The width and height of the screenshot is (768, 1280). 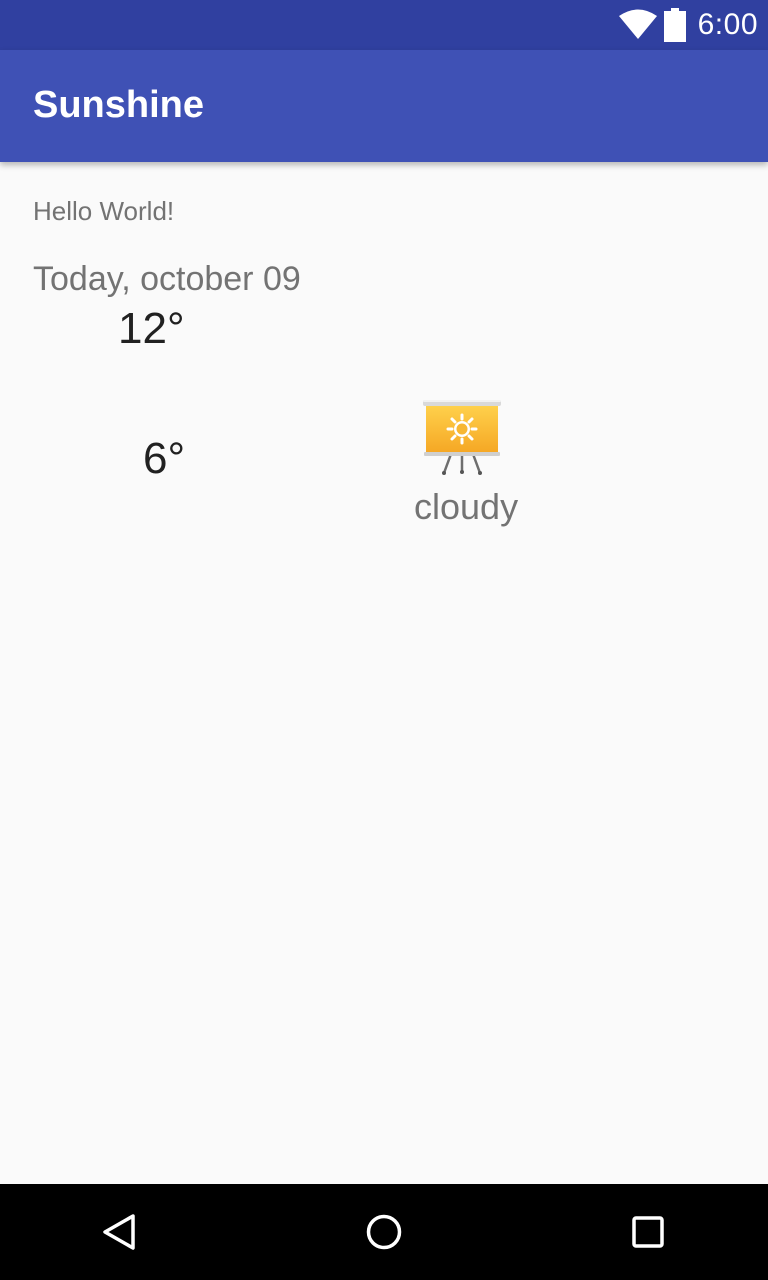 What do you see at coordinates (688, 25) in the screenshot?
I see `status-icons: 6:00` at bounding box center [688, 25].